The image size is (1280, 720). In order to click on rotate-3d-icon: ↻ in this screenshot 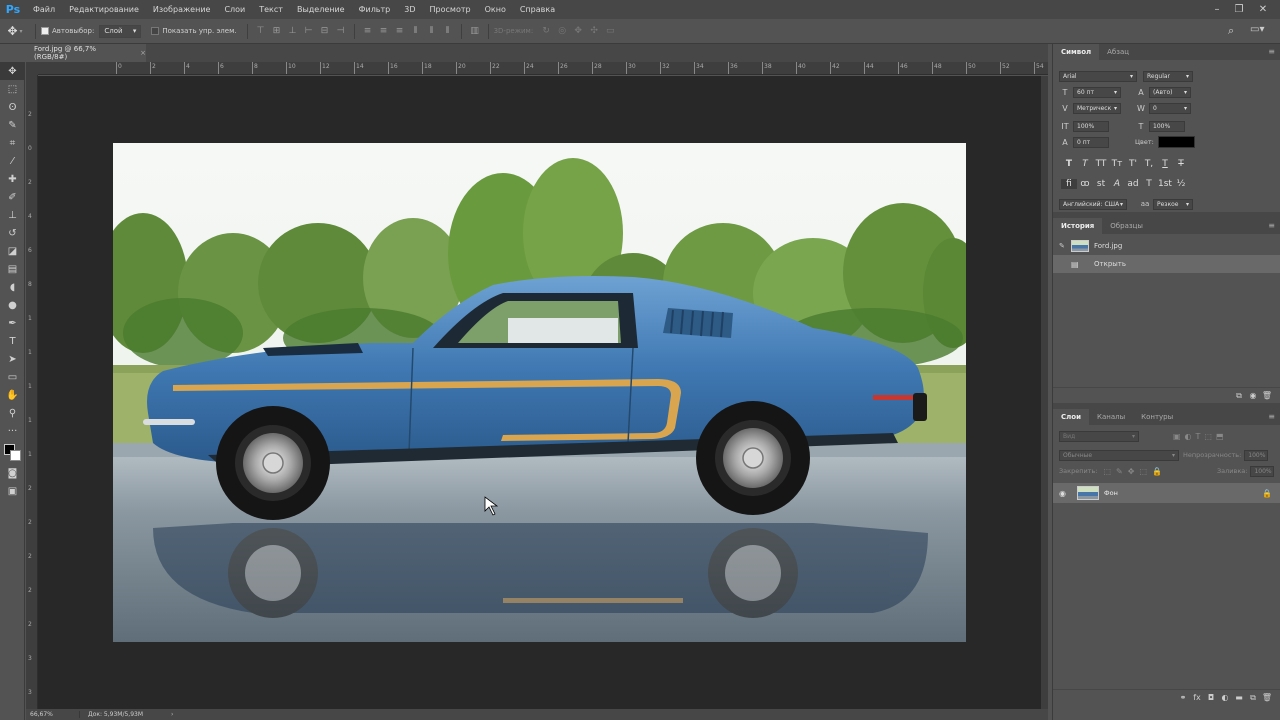, I will do `click(546, 31)`.